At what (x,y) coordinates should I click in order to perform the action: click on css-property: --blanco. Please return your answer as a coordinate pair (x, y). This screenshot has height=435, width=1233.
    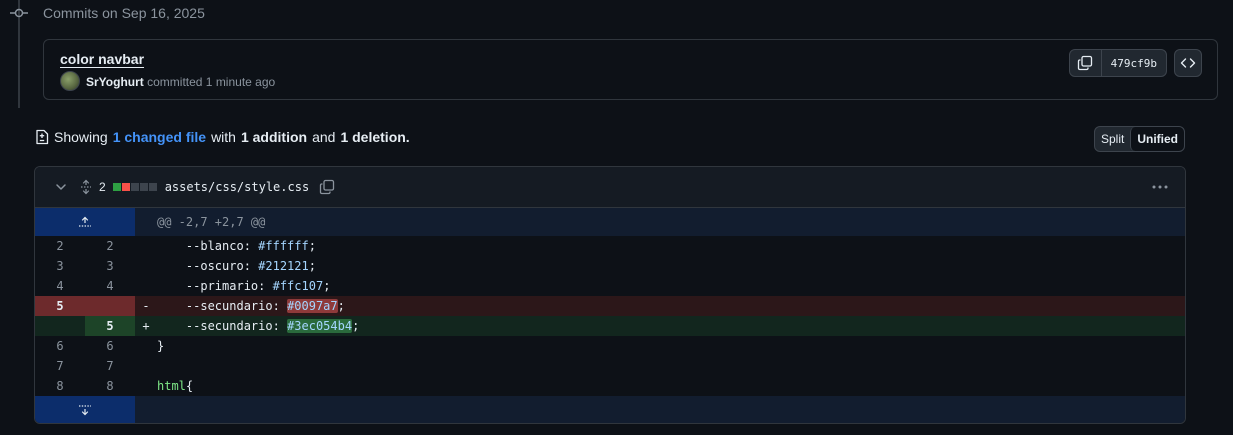
    Looking at the image, I should click on (214, 246).